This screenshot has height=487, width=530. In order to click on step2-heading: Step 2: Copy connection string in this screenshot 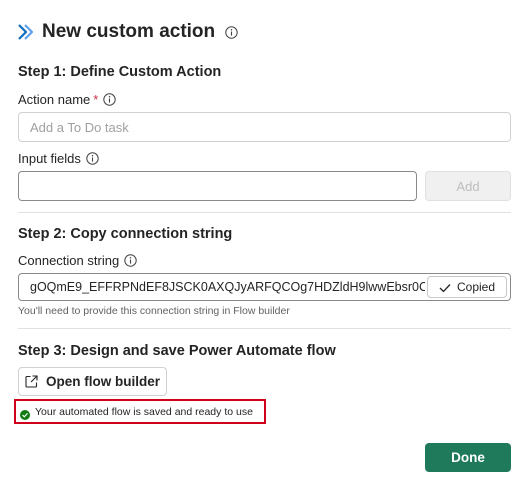, I will do `click(125, 234)`.